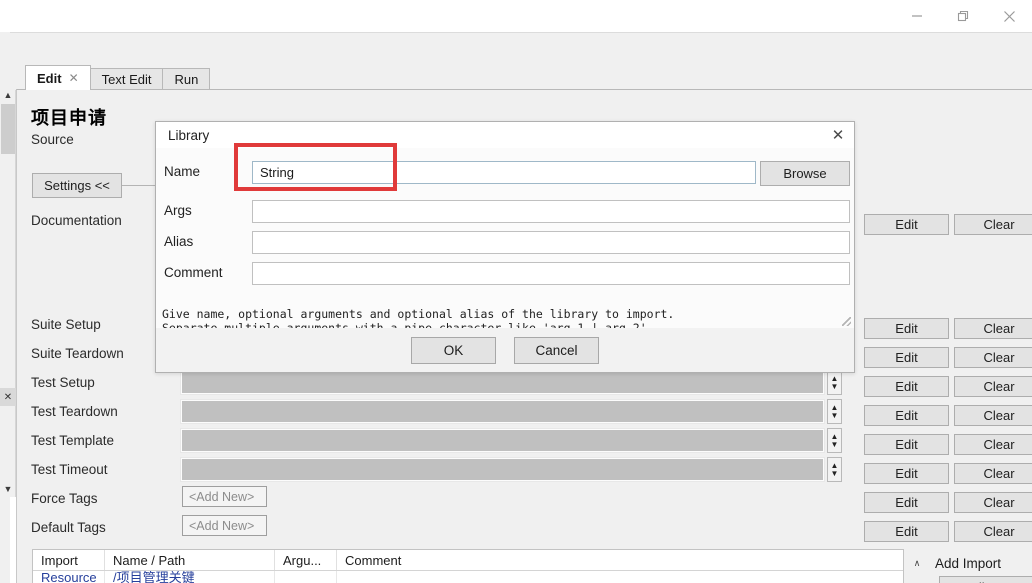 The height and width of the screenshot is (583, 1032). I want to click on test-template-value-field, so click(502, 440).